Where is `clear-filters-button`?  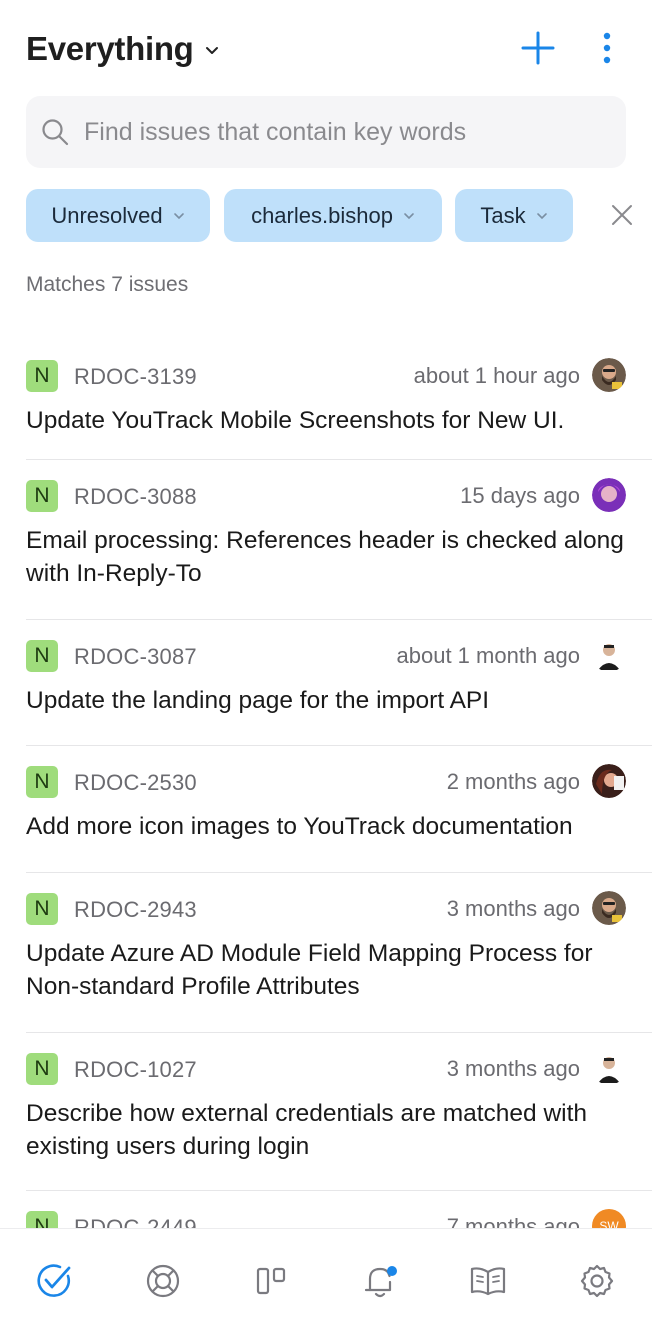
clear-filters-button is located at coordinates (622, 215).